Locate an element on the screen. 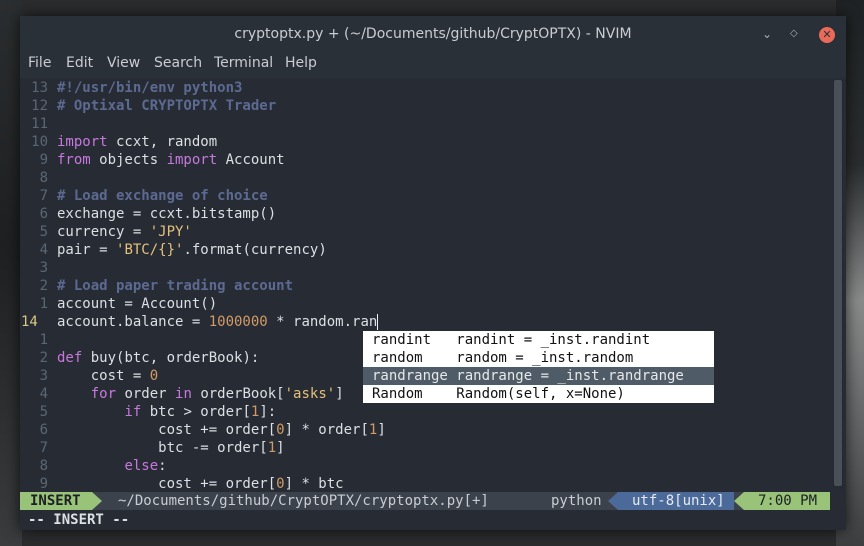  completion-item: random random = _inst.random is located at coordinates (538, 358).